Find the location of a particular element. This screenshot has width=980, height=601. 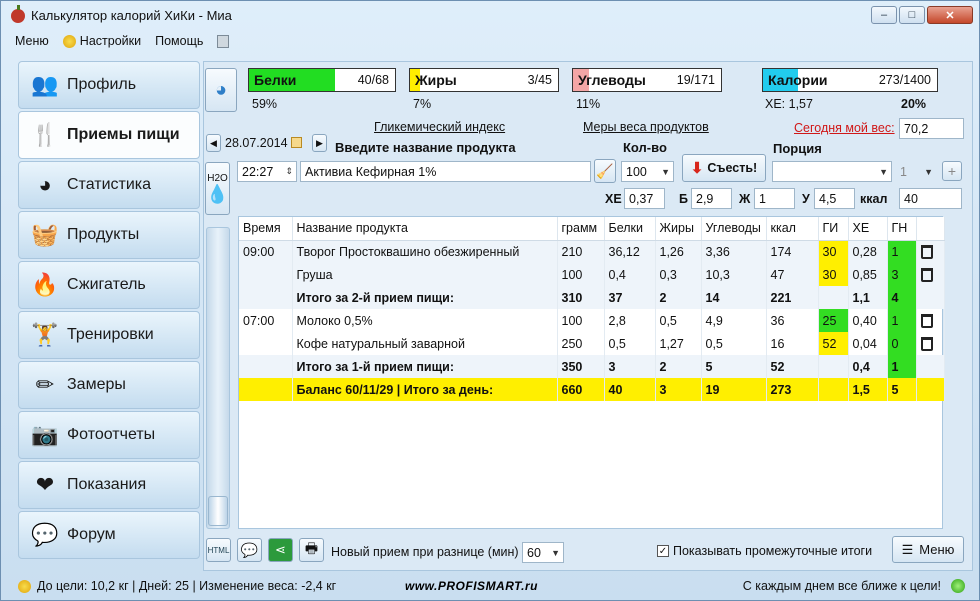

cell-g: 250 is located at coordinates (581, 343).